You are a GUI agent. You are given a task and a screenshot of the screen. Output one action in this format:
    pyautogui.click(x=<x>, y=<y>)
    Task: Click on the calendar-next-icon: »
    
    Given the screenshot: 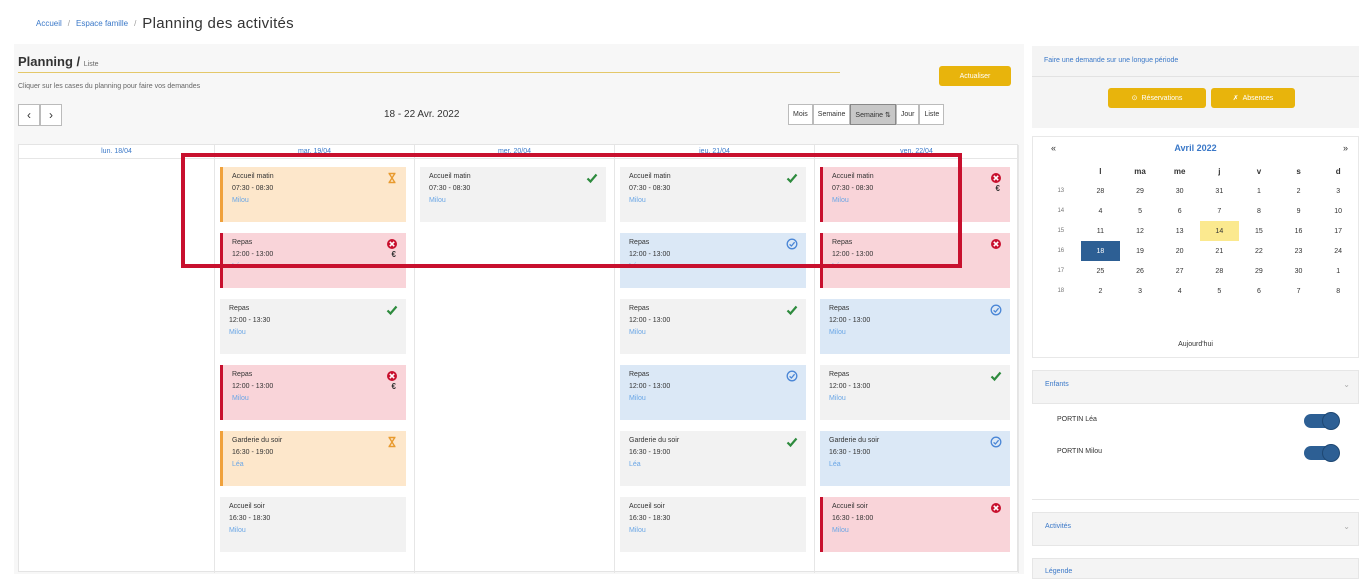 What is the action you would take?
    pyautogui.click(x=1345, y=148)
    